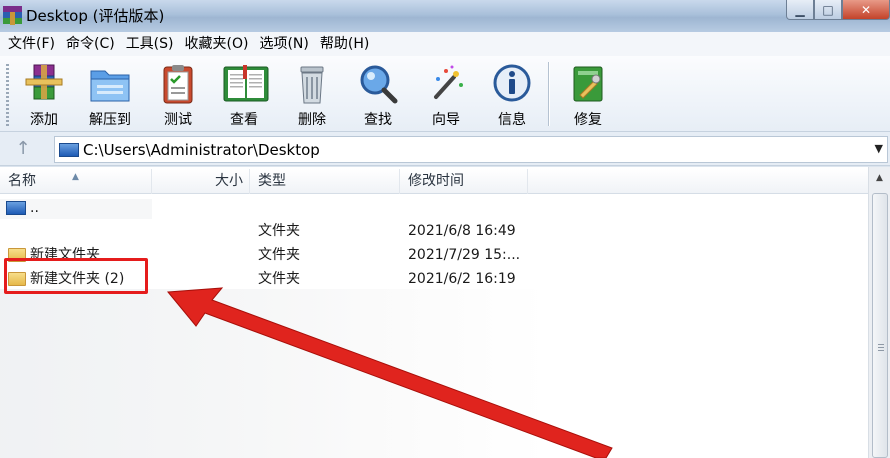  Describe the element at coordinates (69, 150) in the screenshot. I see `drive-icon` at that location.